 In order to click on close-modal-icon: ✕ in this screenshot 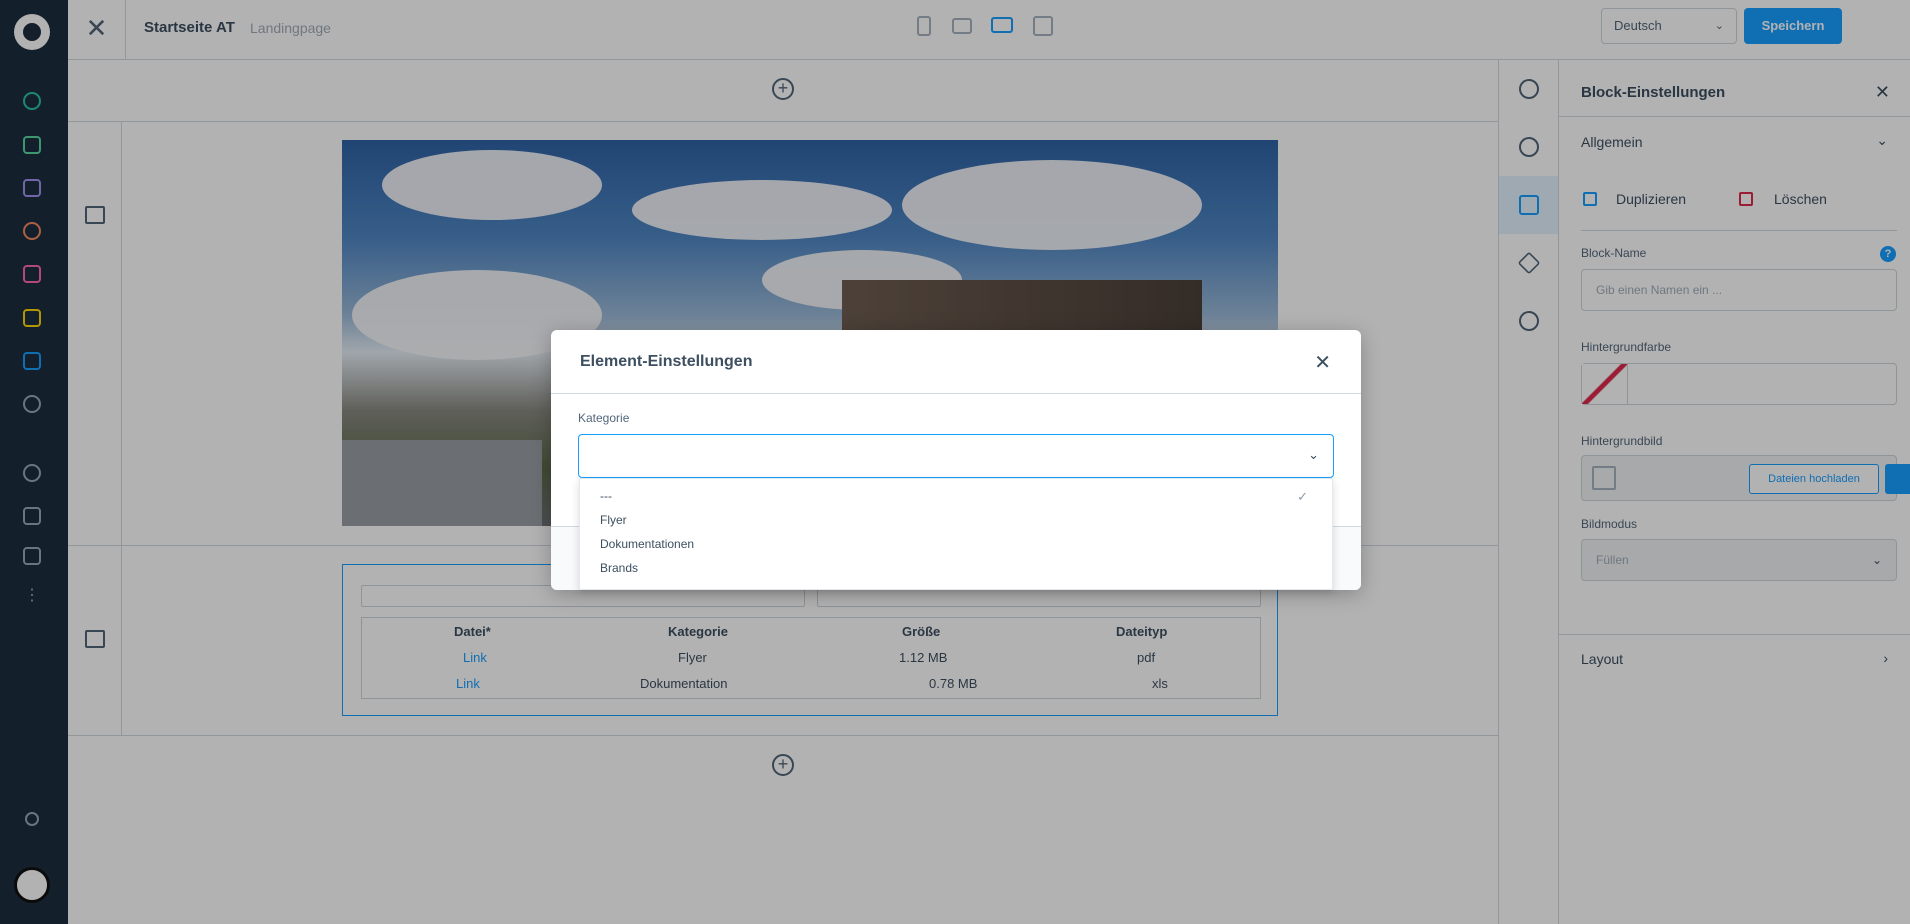, I will do `click(1322, 362)`.